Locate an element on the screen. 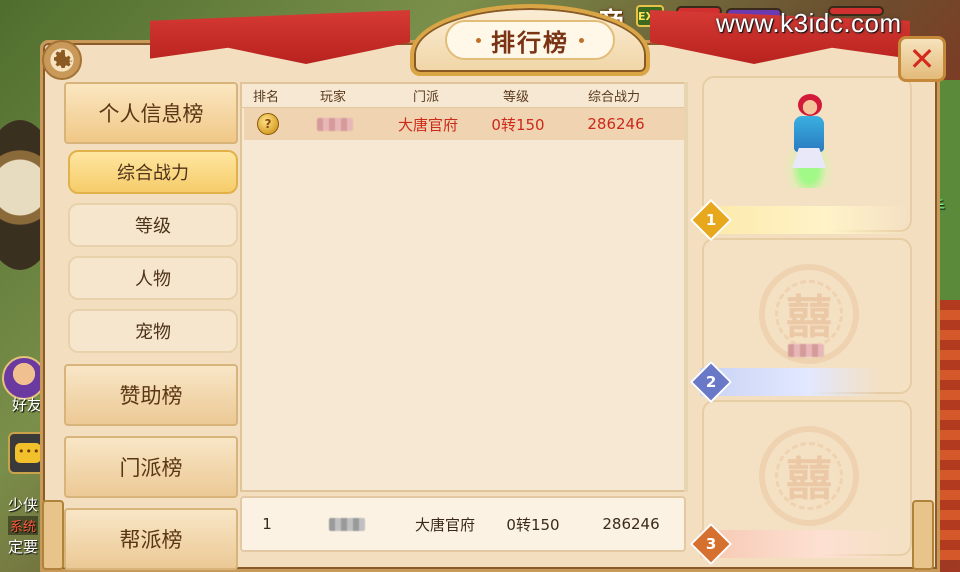 The image size is (960, 572). rank-badge-number: 2 is located at coordinates (711, 382).